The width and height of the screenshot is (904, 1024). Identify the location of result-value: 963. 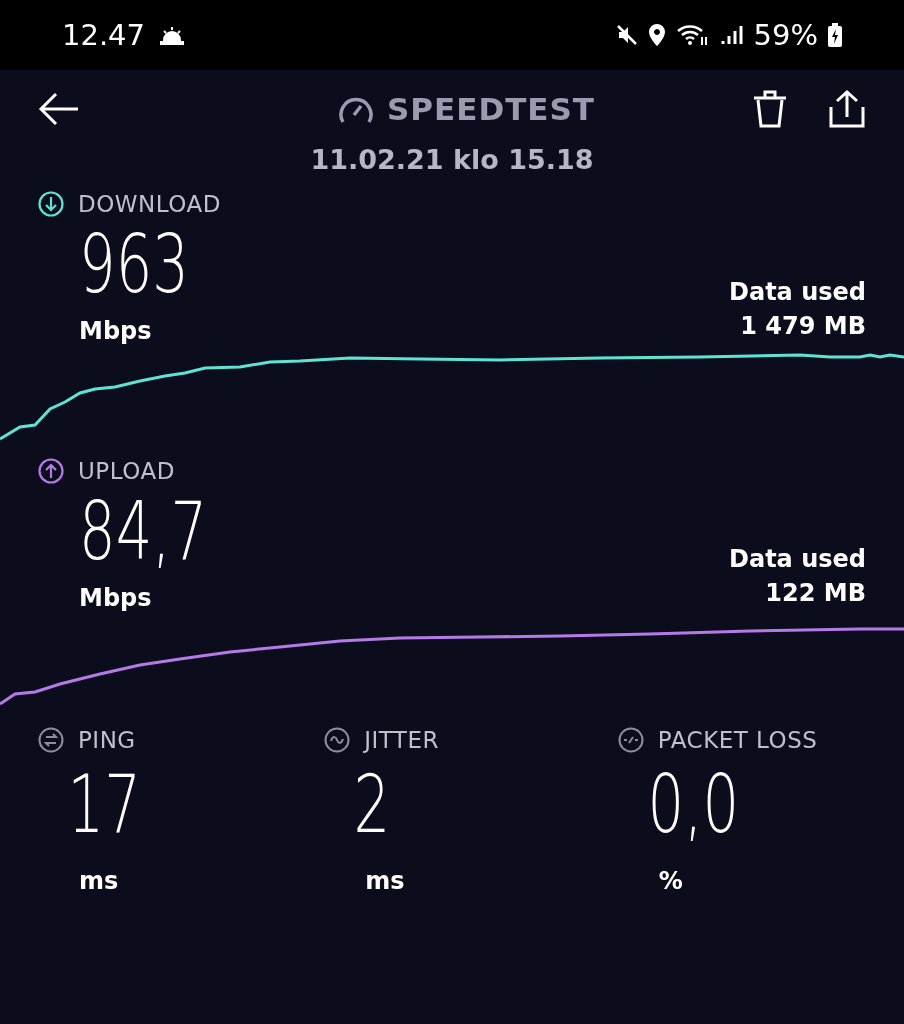
(134, 265).